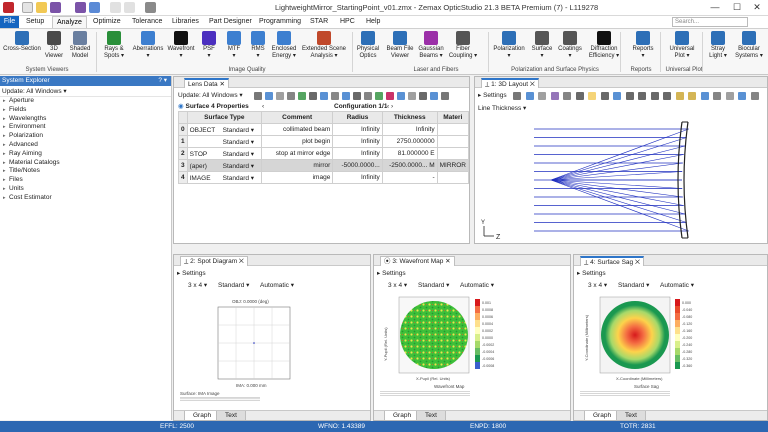 The width and height of the screenshot is (768, 432). I want to click on sidebar-item-fields: ▸ Fields, so click(85, 110).